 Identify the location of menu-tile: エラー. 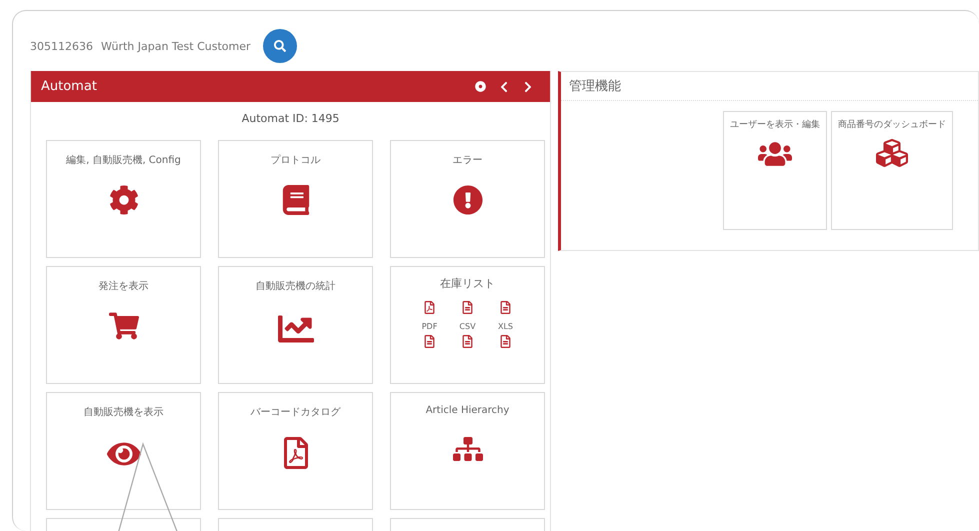
(467, 199).